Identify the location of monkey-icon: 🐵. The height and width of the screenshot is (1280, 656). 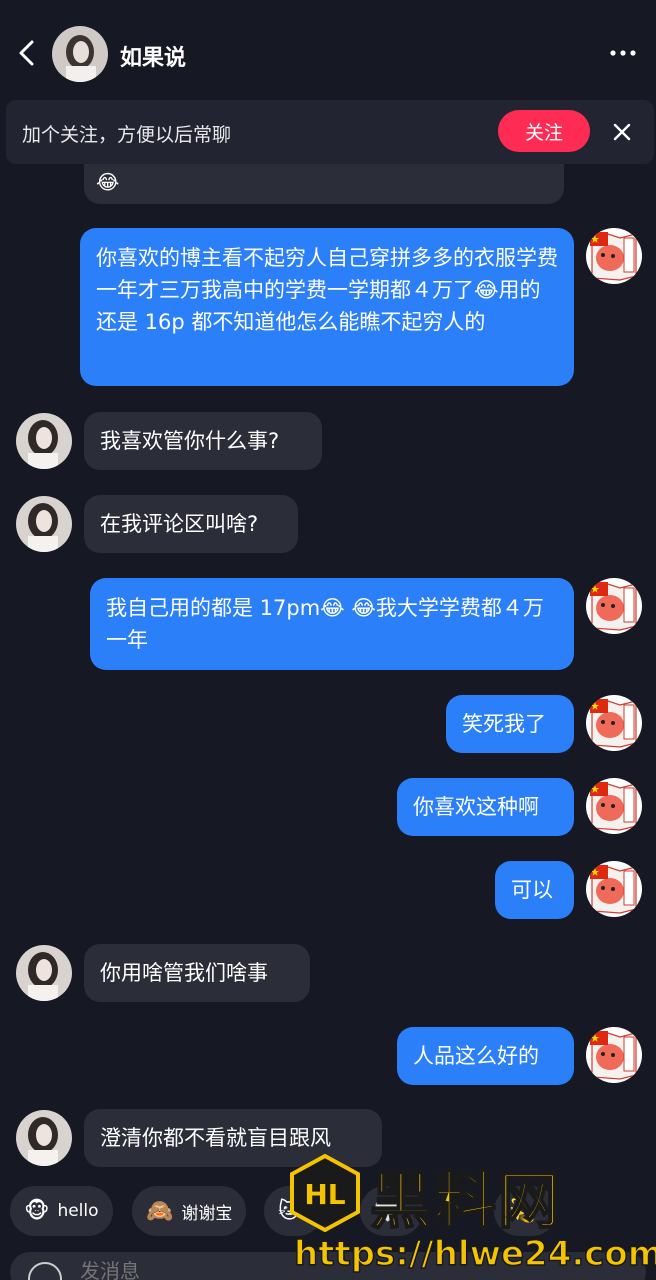
(37, 1211).